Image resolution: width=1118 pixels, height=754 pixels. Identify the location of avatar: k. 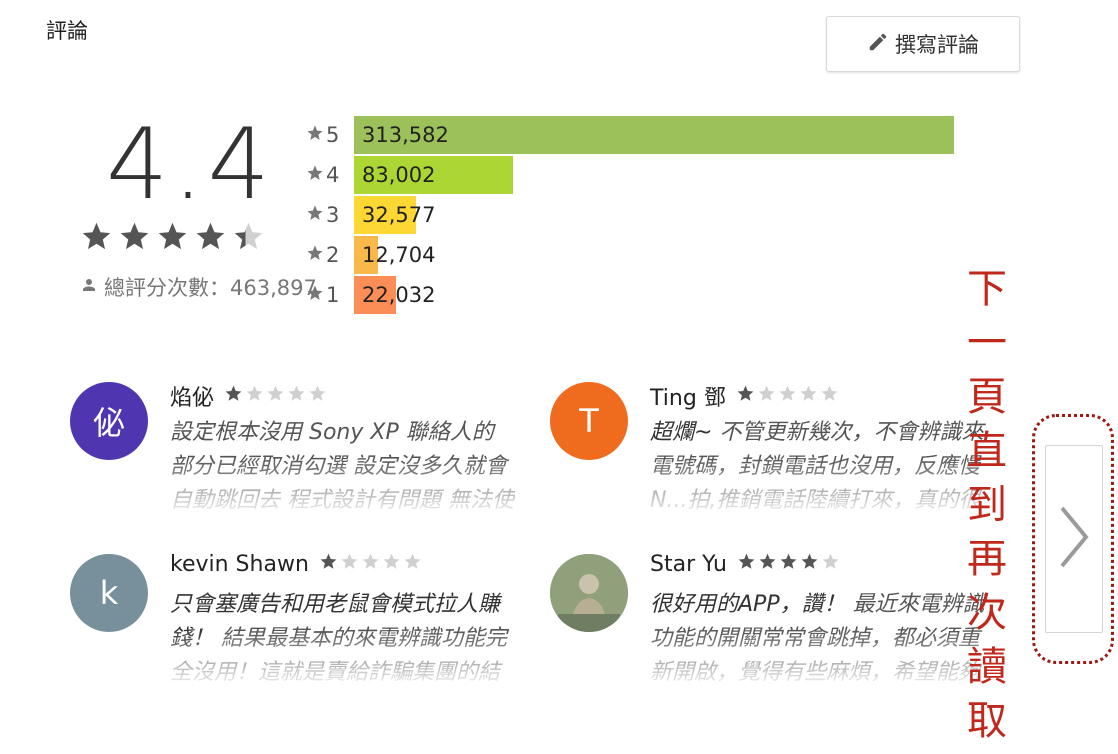
(109, 593).